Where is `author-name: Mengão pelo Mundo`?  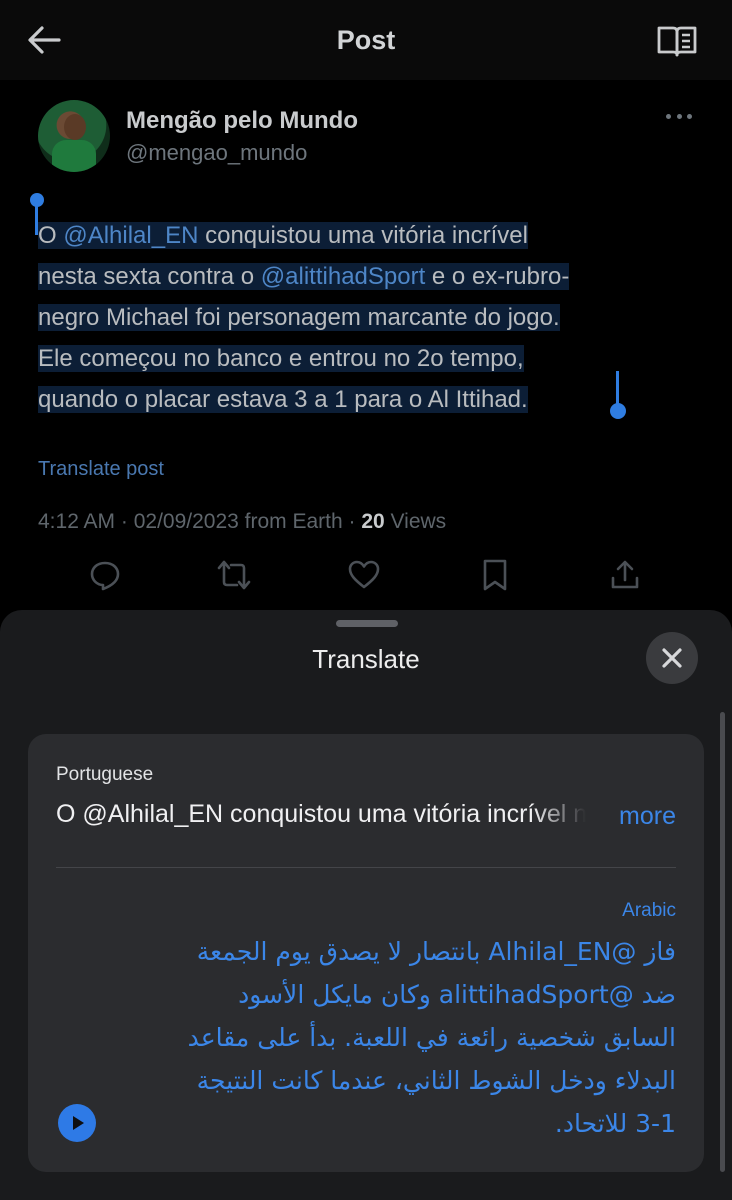
author-name: Mengão pelo Mundo is located at coordinates (242, 121).